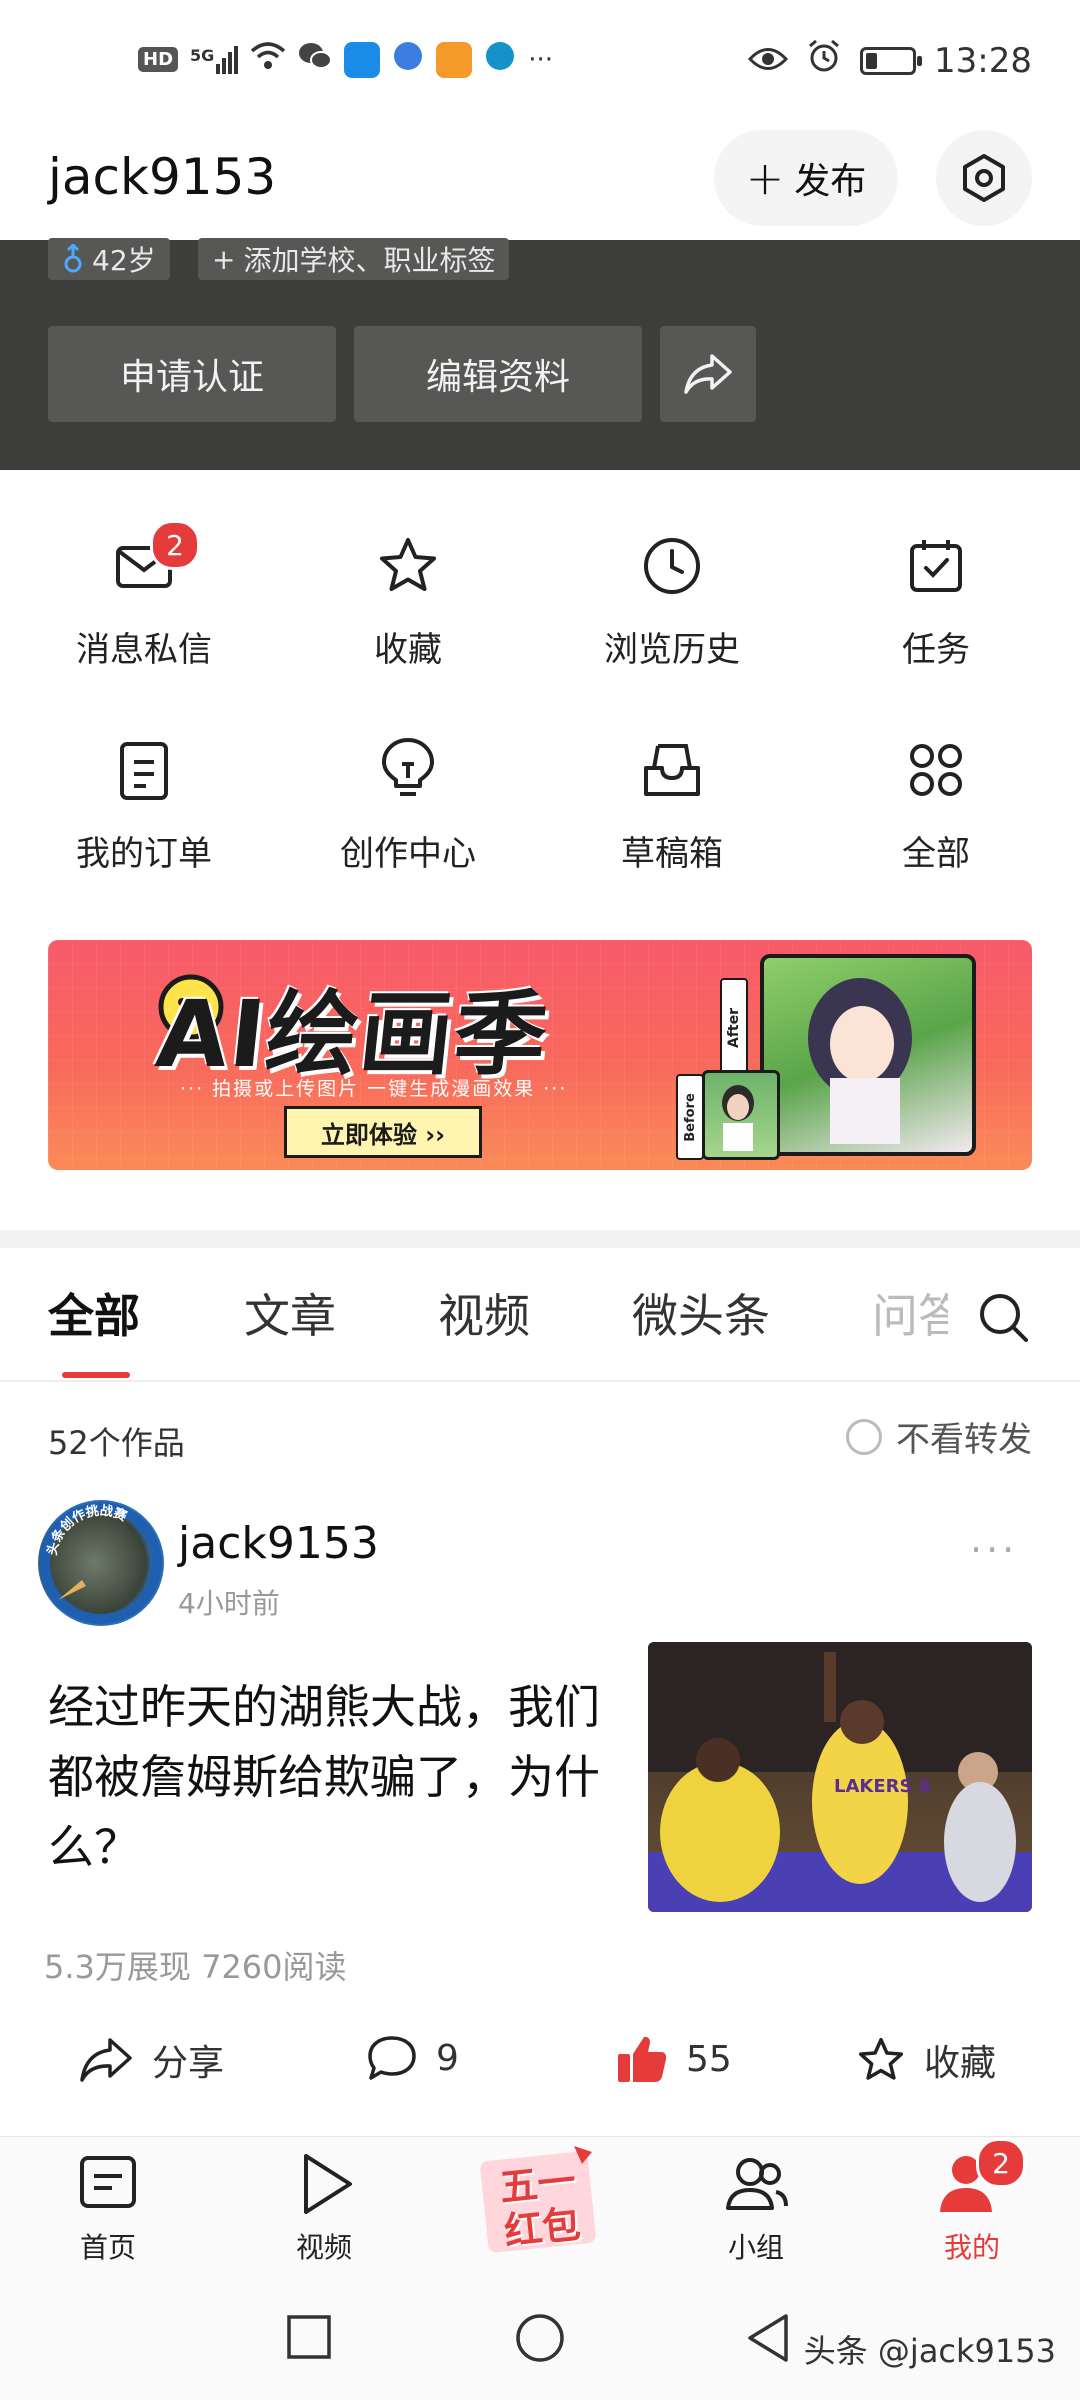  I want to click on more-options-icon: ···, so click(994, 1550).